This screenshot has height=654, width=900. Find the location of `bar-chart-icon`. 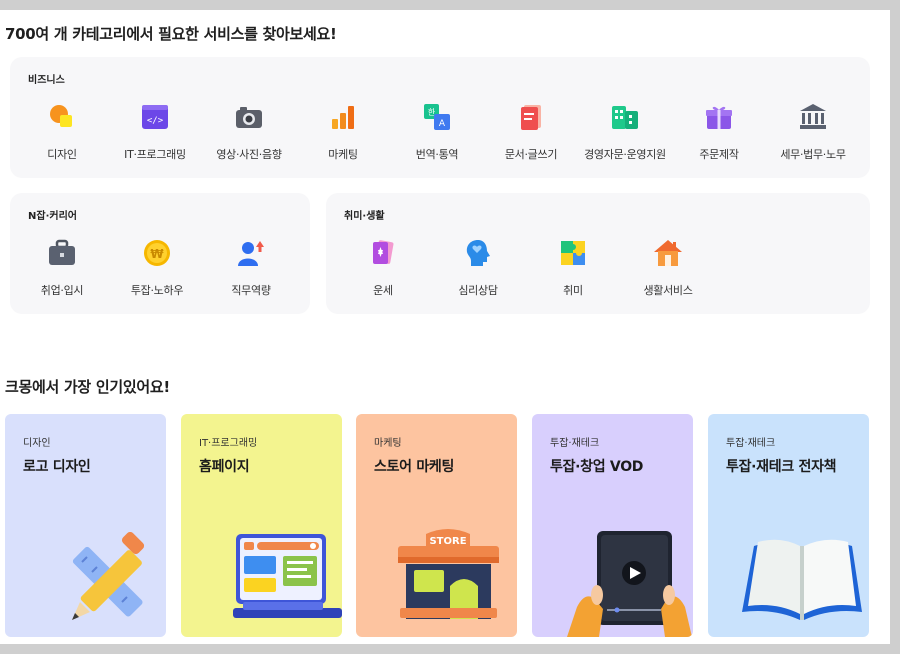

bar-chart-icon is located at coordinates (343, 117).